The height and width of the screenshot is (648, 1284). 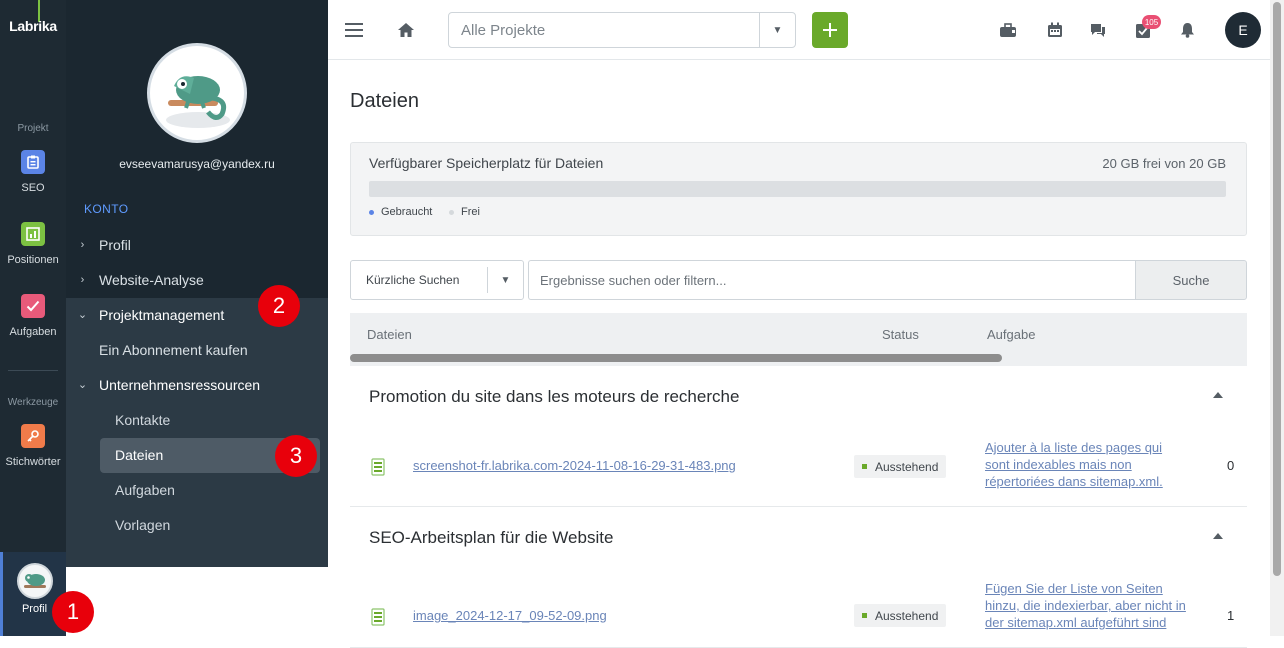 What do you see at coordinates (197, 419) in the screenshot?
I see `submenu-item-kontakte: Kontakte` at bounding box center [197, 419].